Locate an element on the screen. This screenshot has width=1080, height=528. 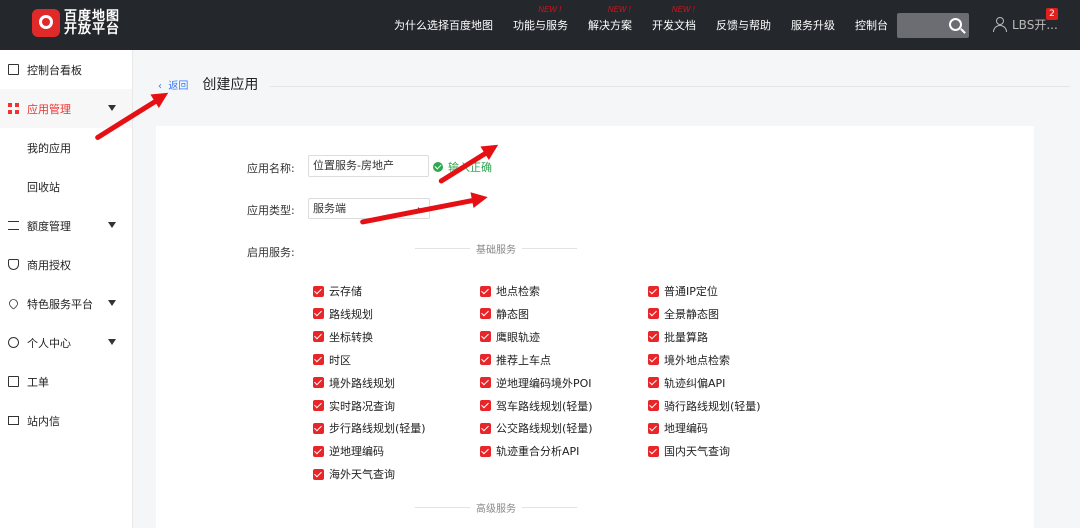
service-checkbox: 国内天气查询 is located at coordinates (689, 451).